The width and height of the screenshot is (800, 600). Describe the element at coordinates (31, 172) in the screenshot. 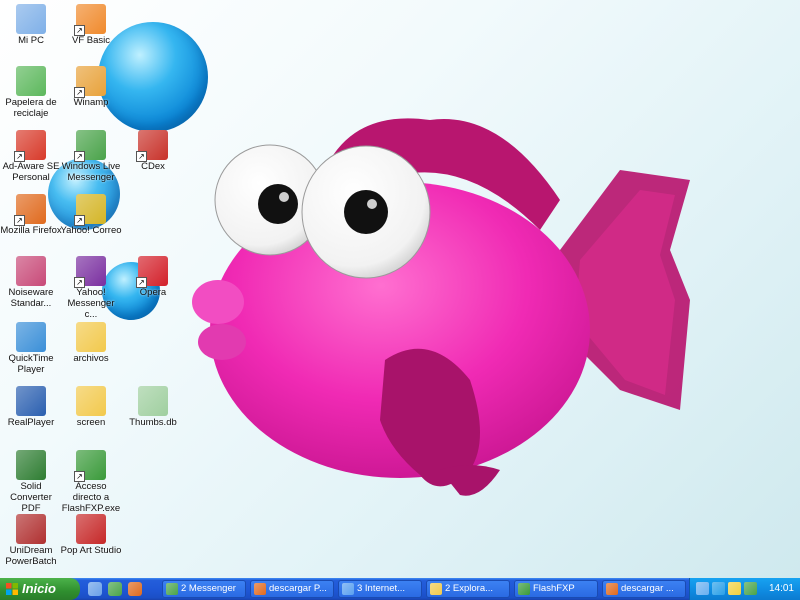

I see `desktop-icon-label: Ad-Aware SE Personal` at that location.